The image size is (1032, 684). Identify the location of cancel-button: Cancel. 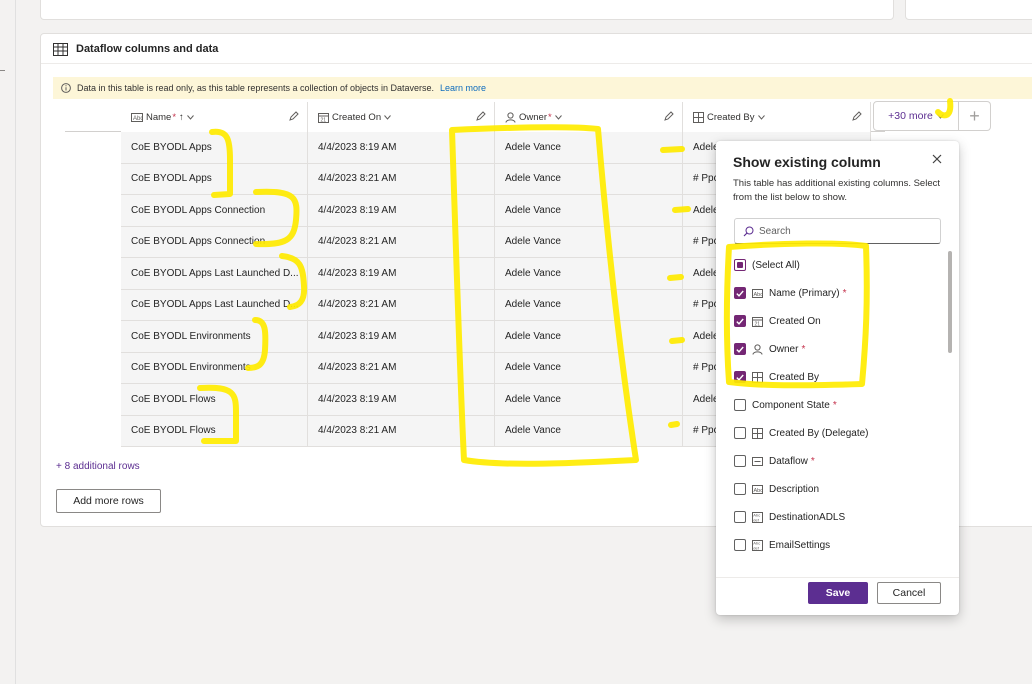
(909, 593).